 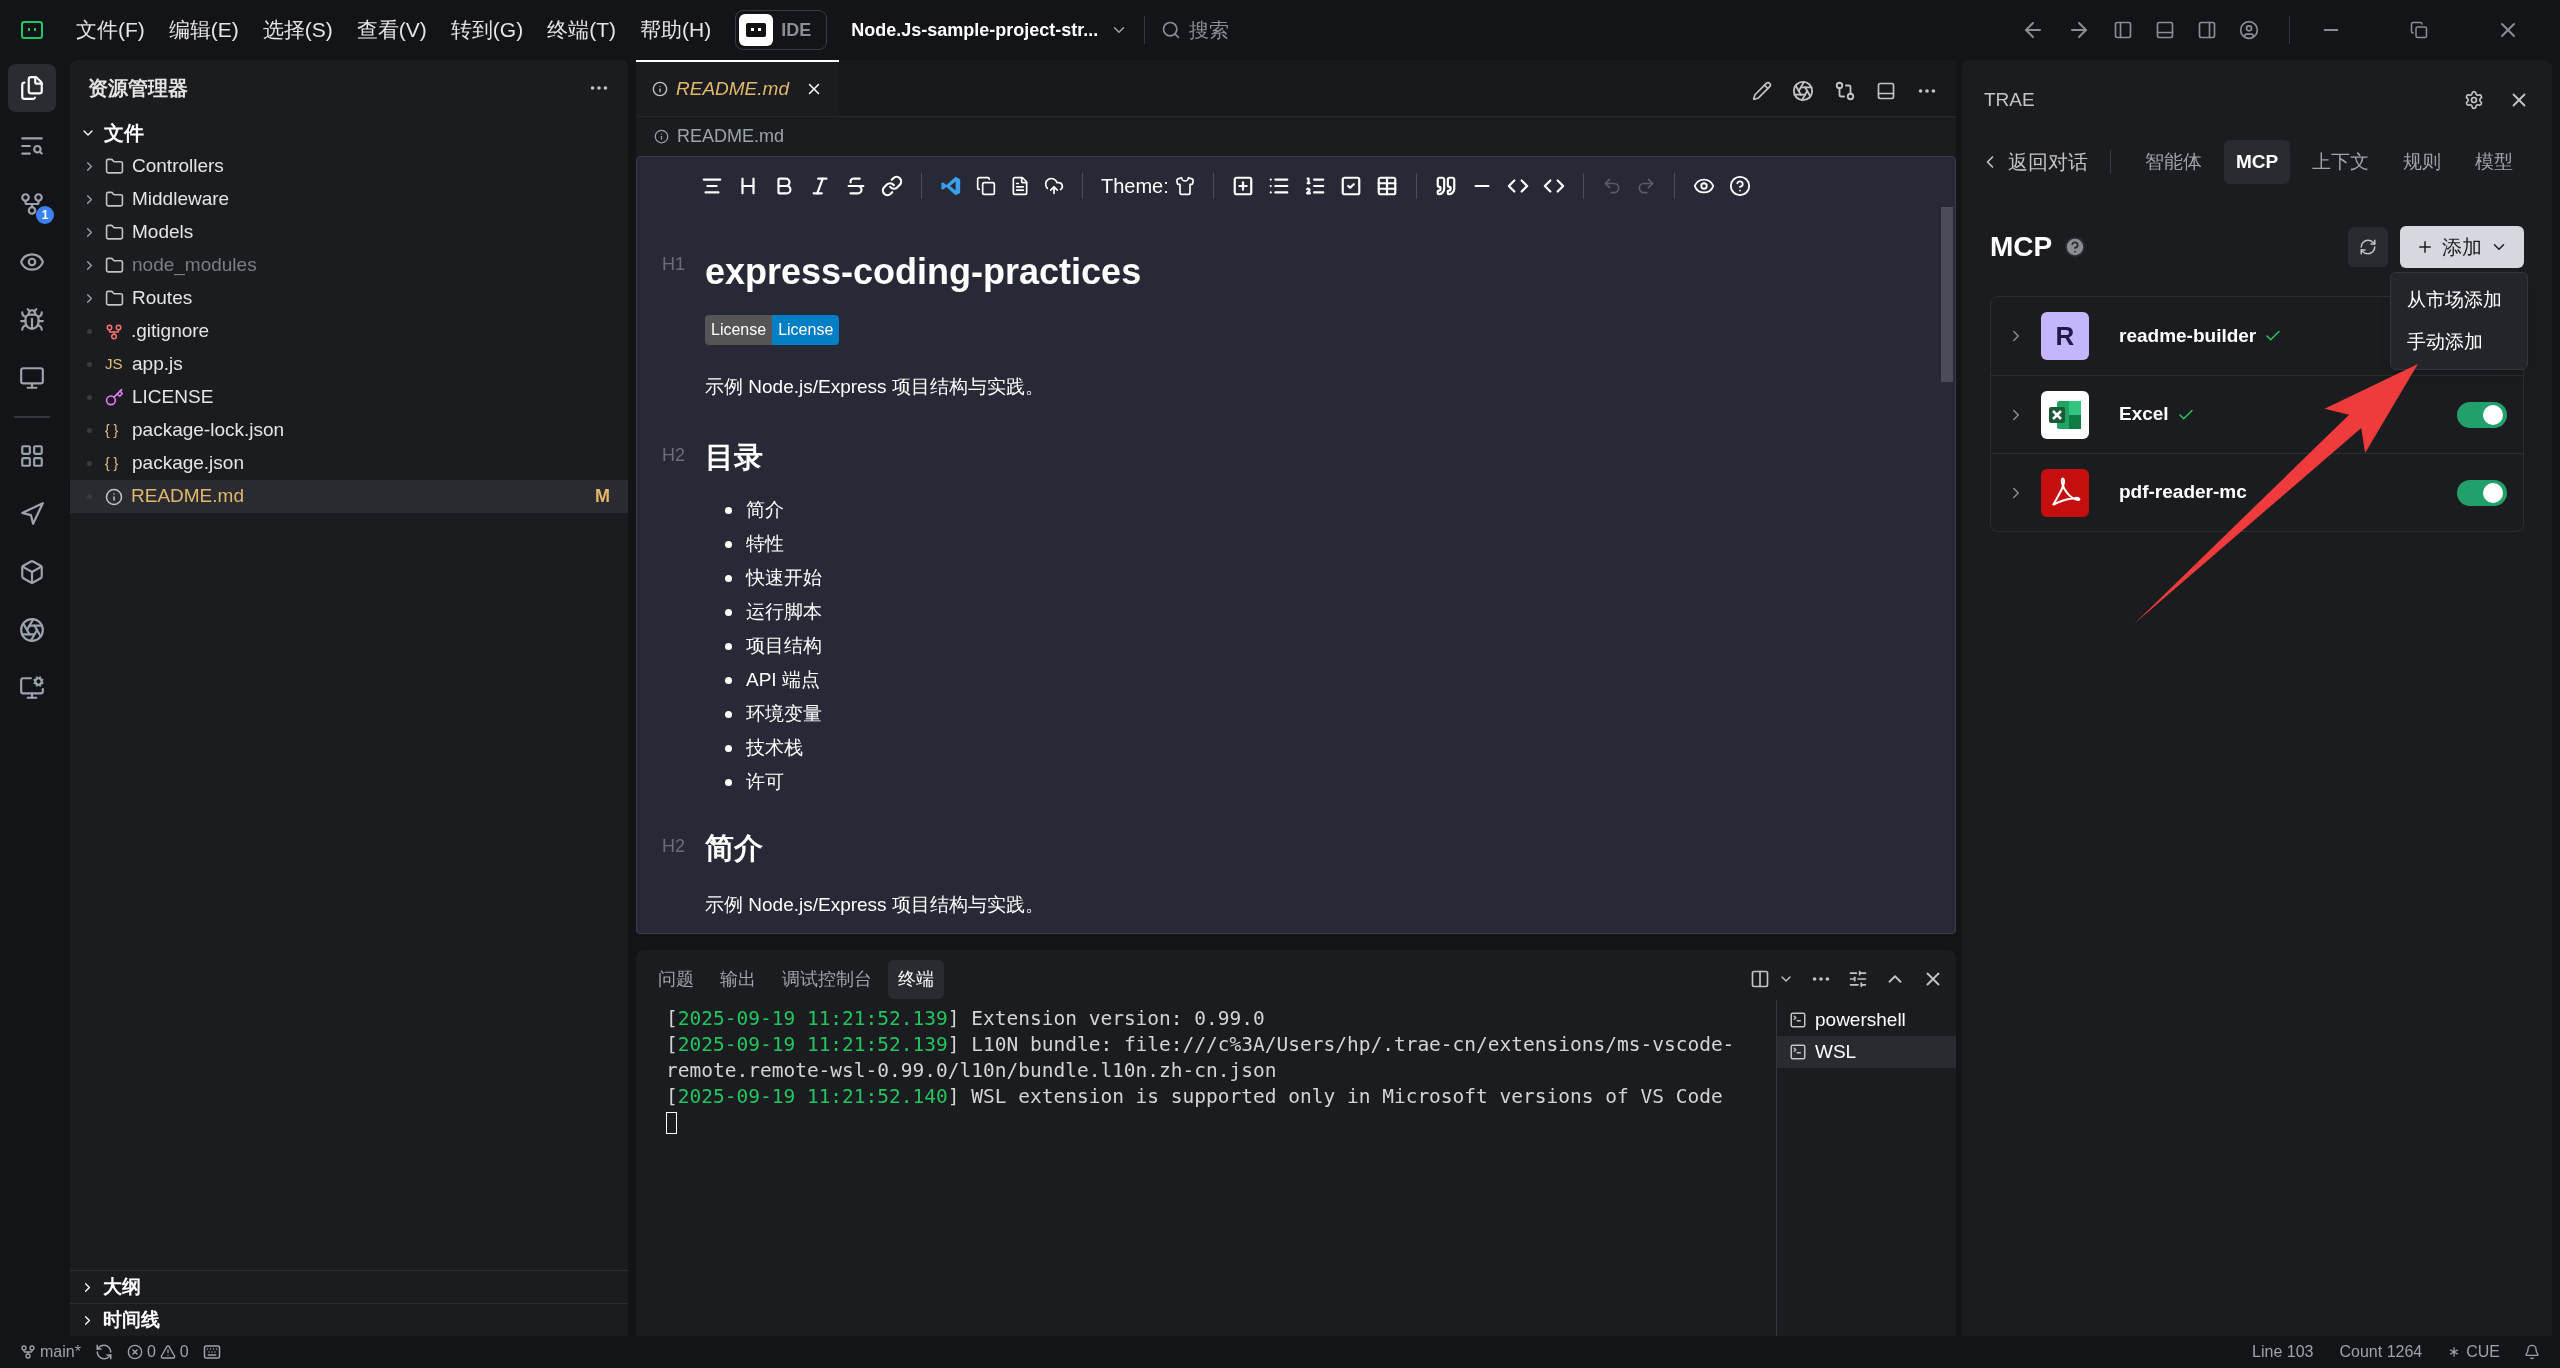 What do you see at coordinates (1947, 294) in the screenshot?
I see `scrollbar-thumb` at bounding box center [1947, 294].